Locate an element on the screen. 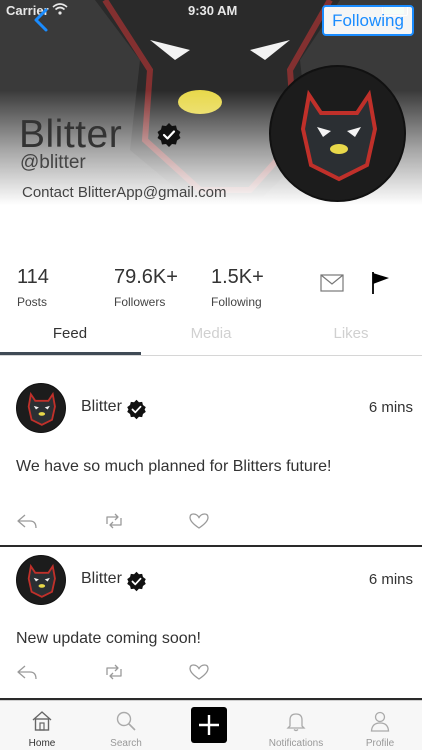 This screenshot has height=750, width=422. stat-following: 1.5K+ Following is located at coordinates (237, 287).